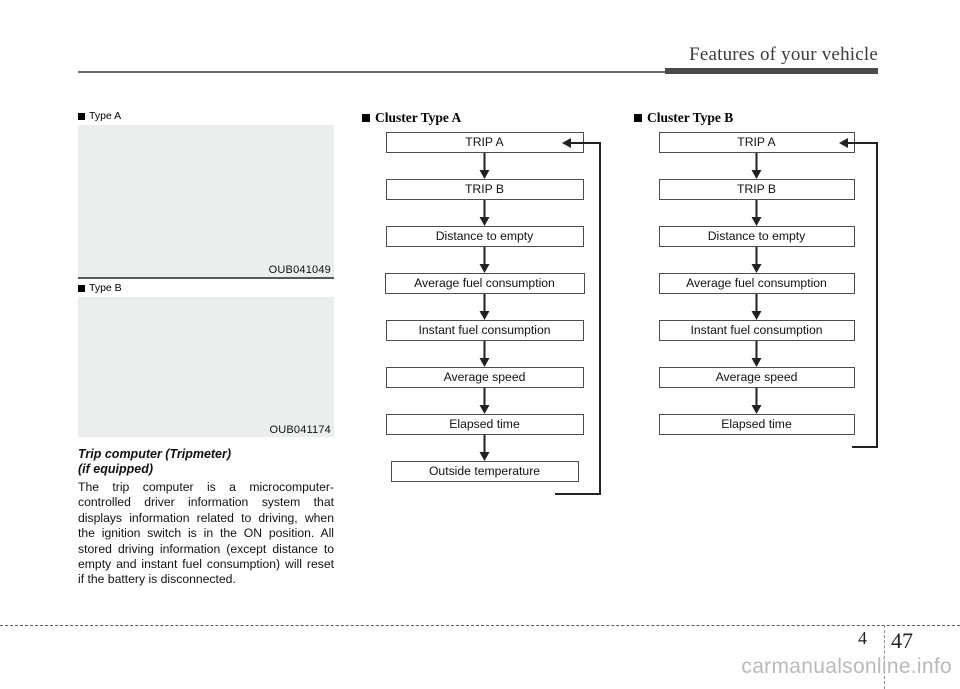 Image resolution: width=960 pixels, height=689 pixels. Describe the element at coordinates (206, 367) in the screenshot. I see `figure-image-type-b: OUB041174` at that location.